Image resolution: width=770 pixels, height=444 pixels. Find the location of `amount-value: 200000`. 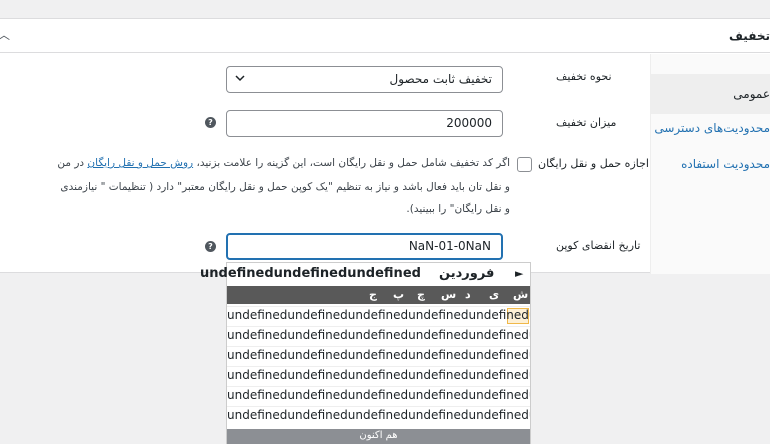

amount-value: 200000 is located at coordinates (469, 123).